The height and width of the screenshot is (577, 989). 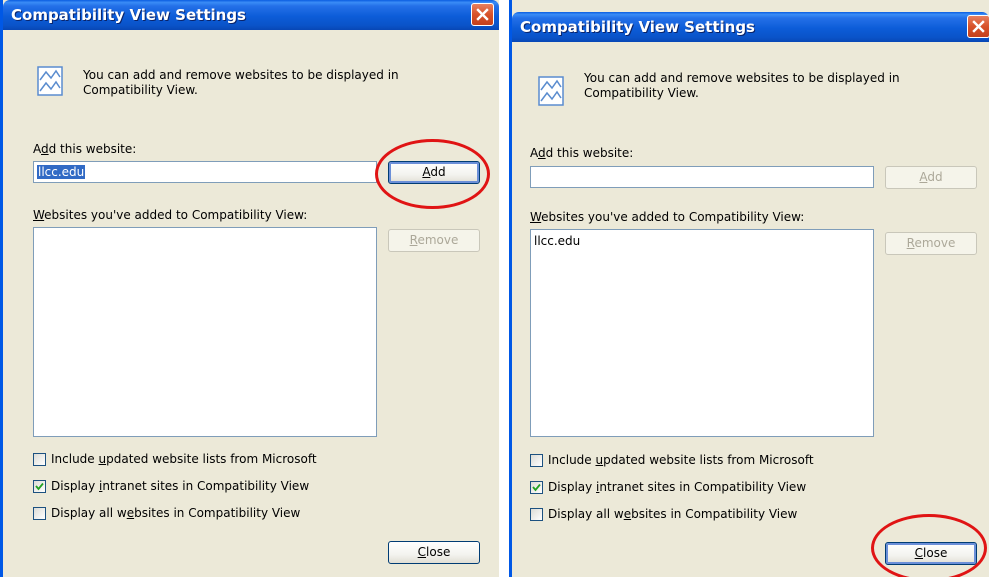 I want to click on add-website-input, so click(x=702, y=177).